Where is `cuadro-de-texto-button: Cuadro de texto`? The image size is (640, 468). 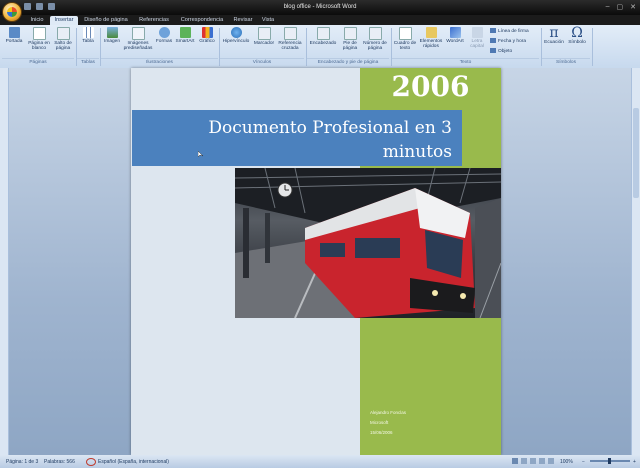 cuadro-de-texto-button: Cuadro de texto is located at coordinates (405, 43).